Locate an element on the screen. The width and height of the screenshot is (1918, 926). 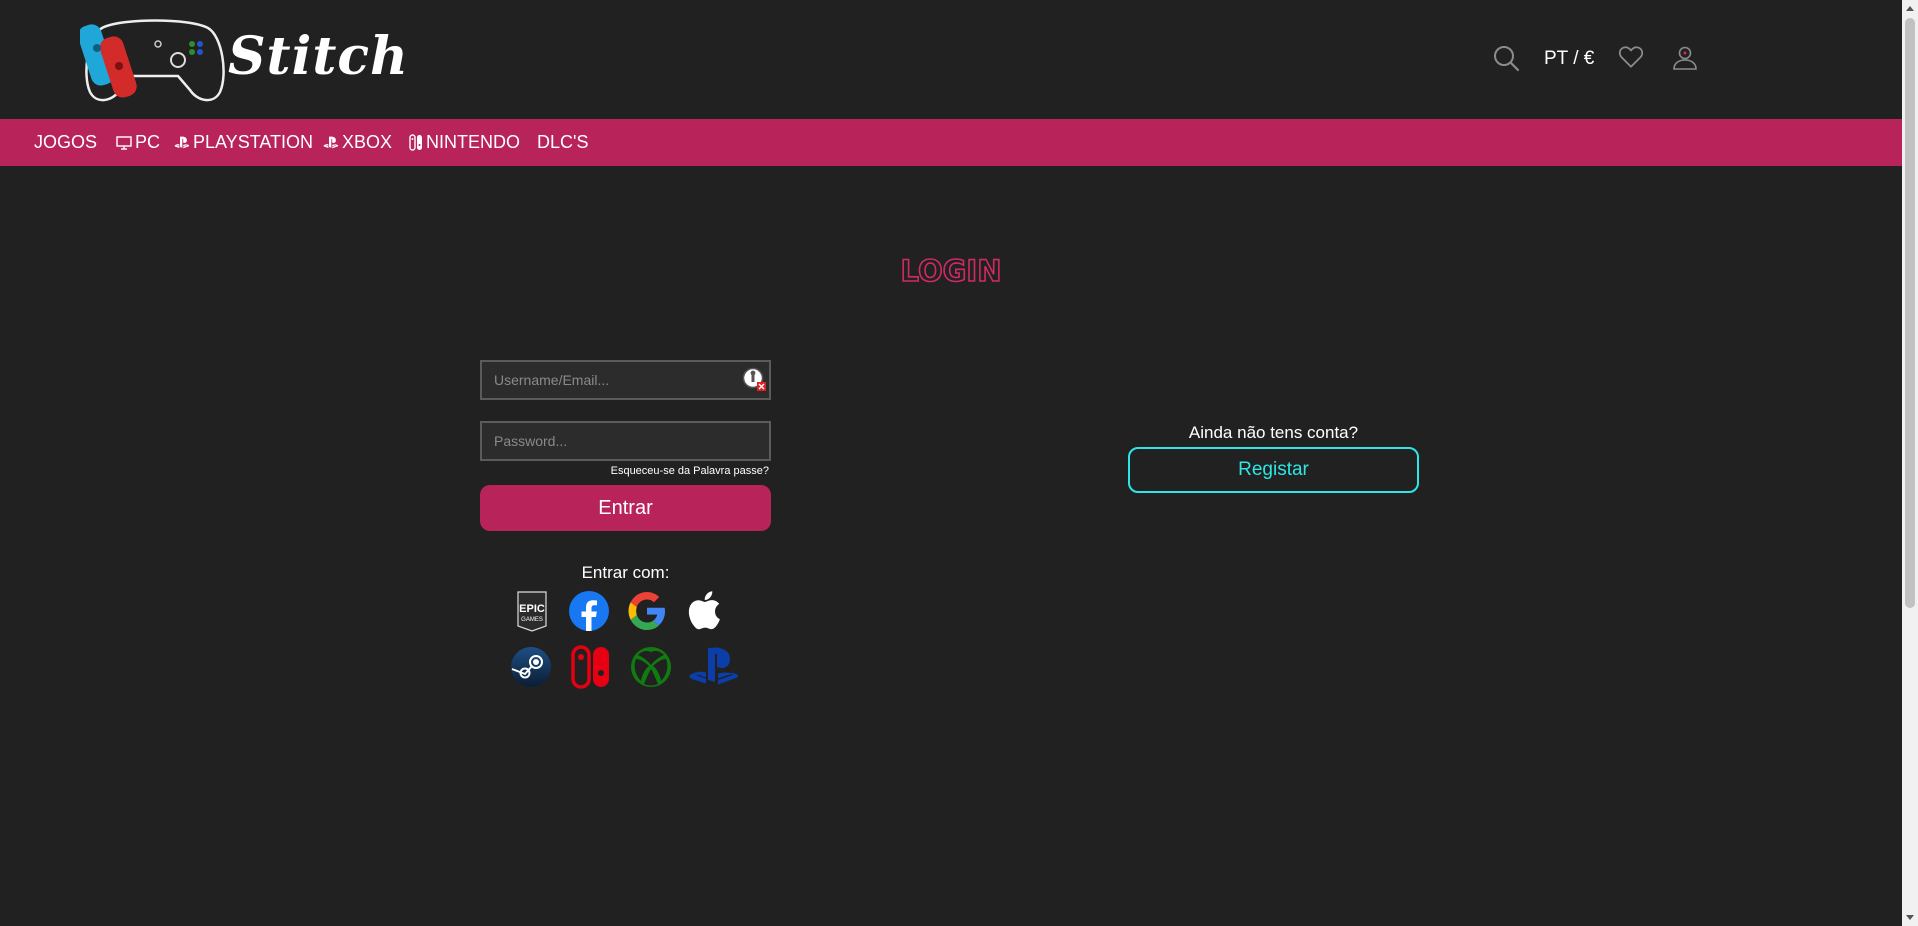
steam-icon is located at coordinates (531, 669).